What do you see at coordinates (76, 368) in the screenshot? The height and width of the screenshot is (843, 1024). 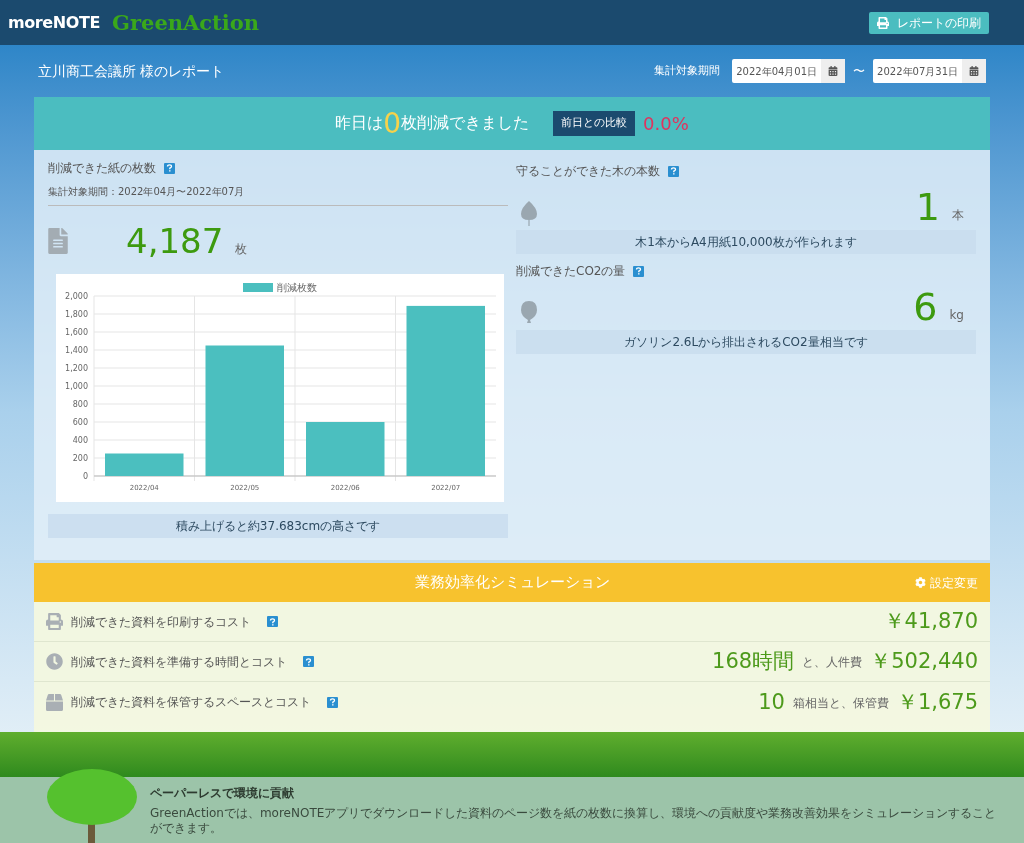 I see `axis-label: 1,200` at bounding box center [76, 368].